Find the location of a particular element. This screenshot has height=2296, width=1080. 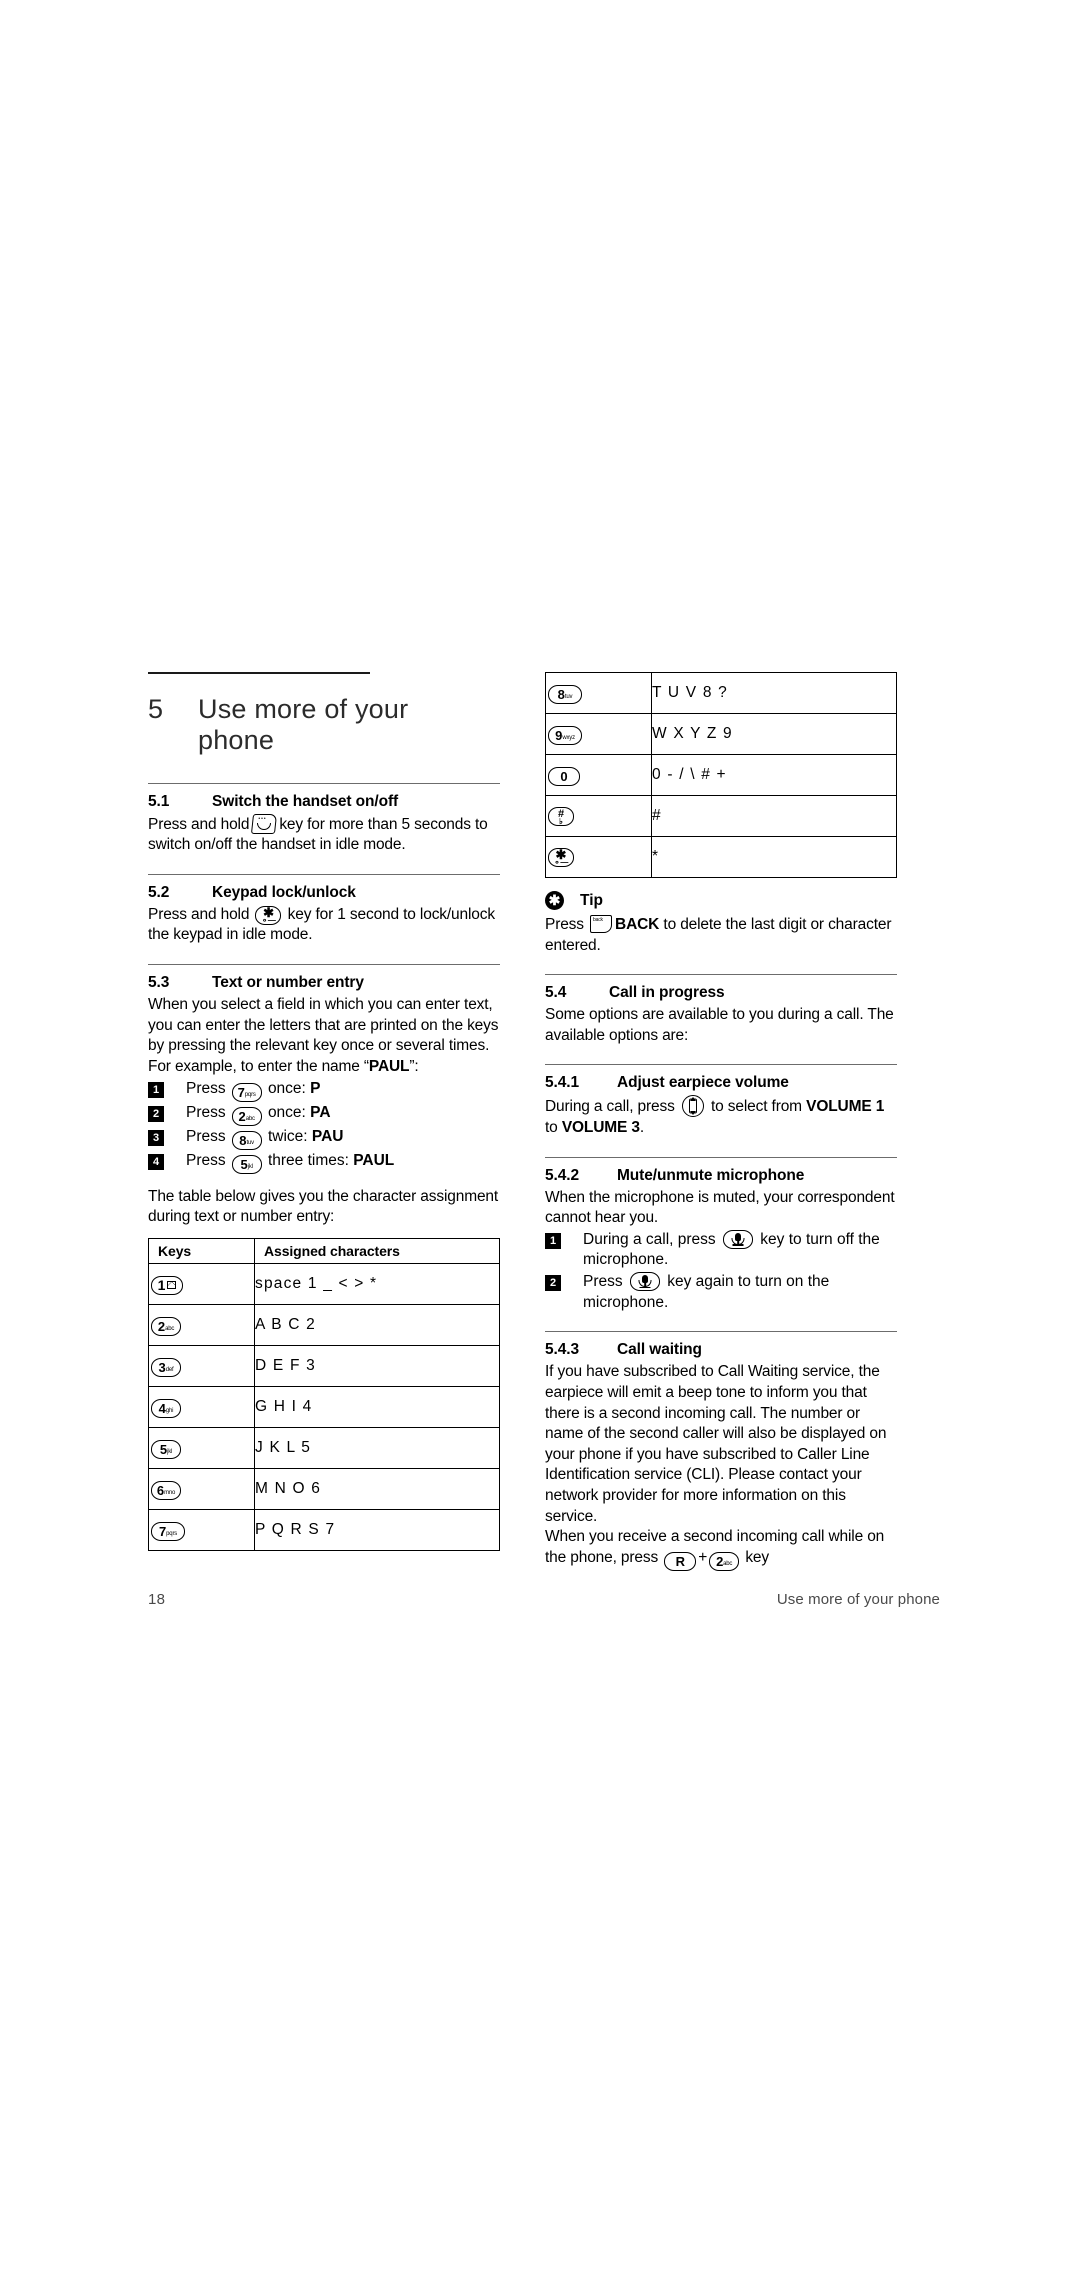

tip-label: Tip is located at coordinates (591, 900).